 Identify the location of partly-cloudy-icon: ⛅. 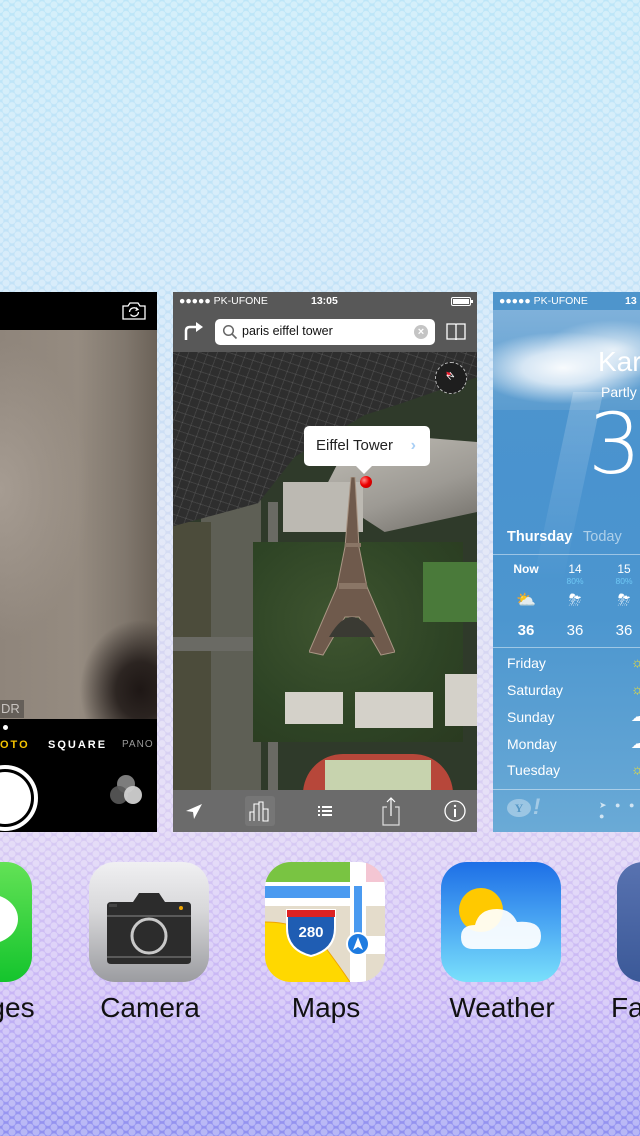
(526, 600).